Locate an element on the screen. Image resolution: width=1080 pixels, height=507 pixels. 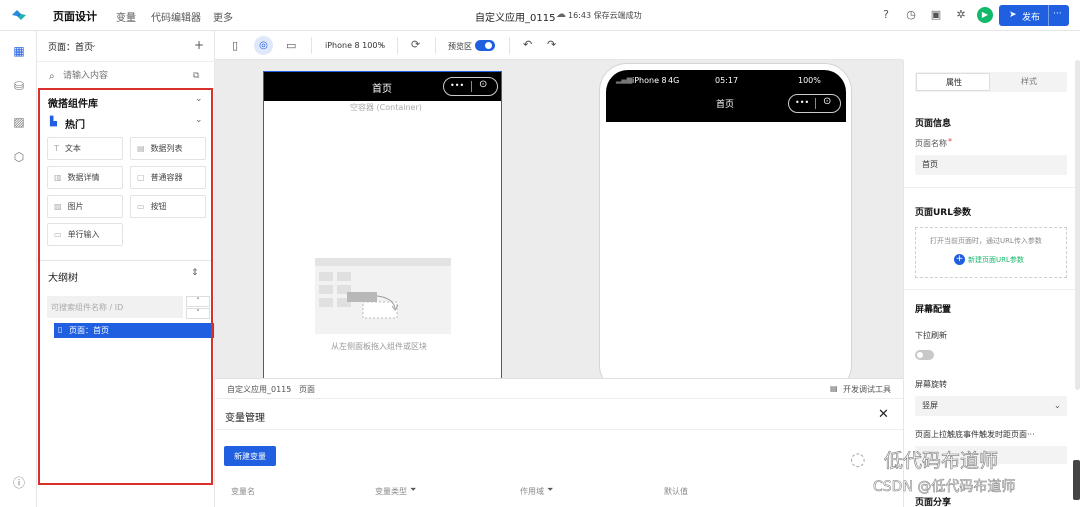
phone-page-title: 首页 is located at coordinates (725, 105).